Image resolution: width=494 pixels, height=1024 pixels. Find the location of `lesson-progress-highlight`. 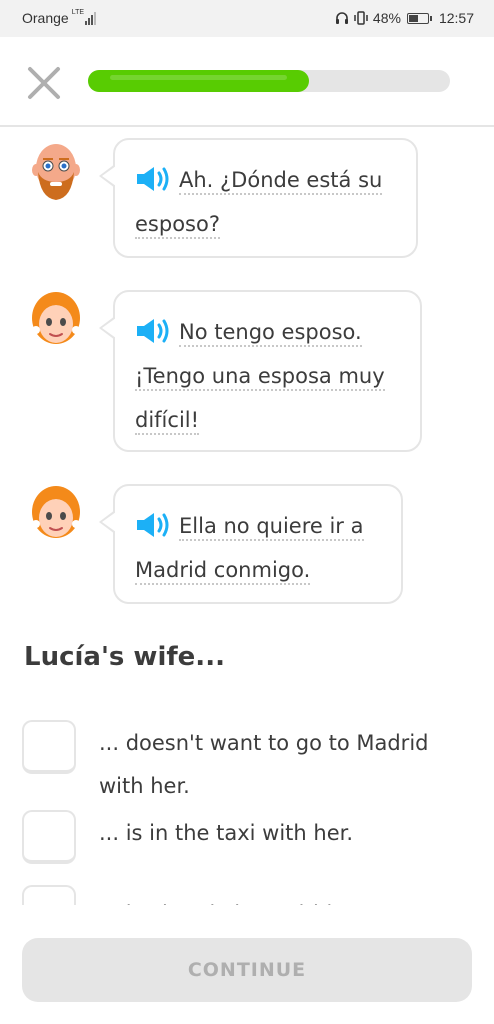

lesson-progress-highlight is located at coordinates (198, 77).